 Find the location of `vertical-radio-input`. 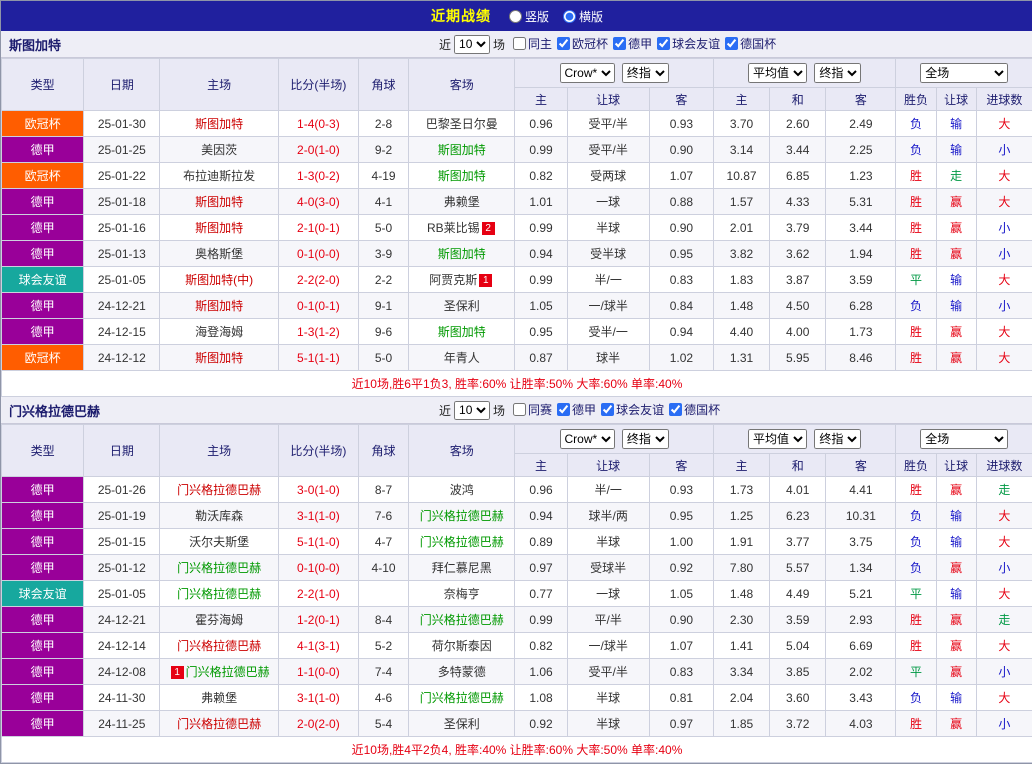

vertical-radio-input is located at coordinates (515, 16).